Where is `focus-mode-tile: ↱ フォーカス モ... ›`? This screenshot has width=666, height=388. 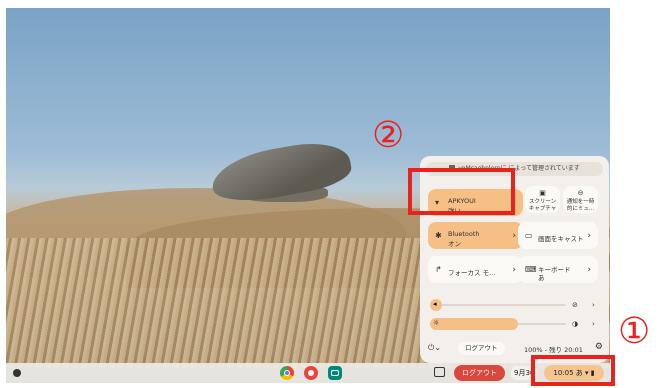
focus-mode-tile: ↱ フォーカス モ... › is located at coordinates (475, 269).